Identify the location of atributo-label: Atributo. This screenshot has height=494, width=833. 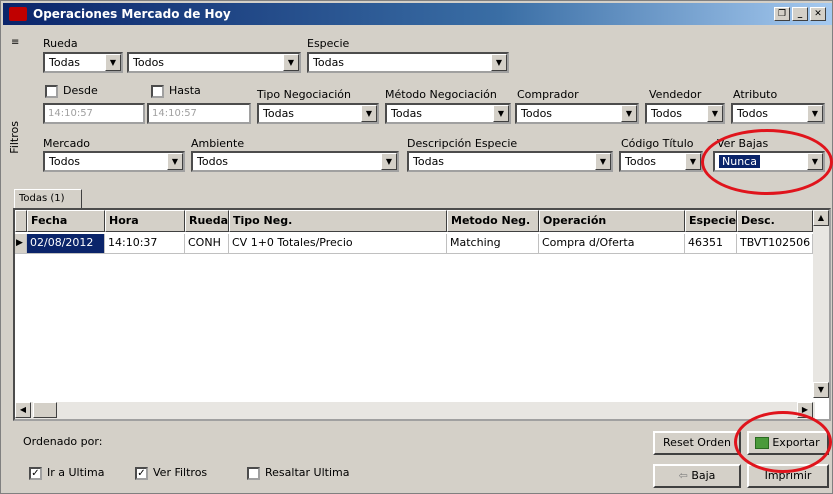
(755, 94).